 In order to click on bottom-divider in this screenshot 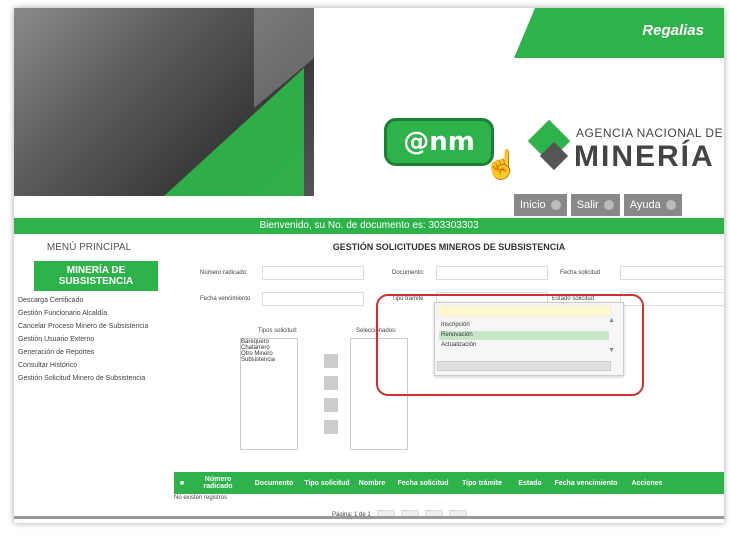, I will do `click(369, 517)`.